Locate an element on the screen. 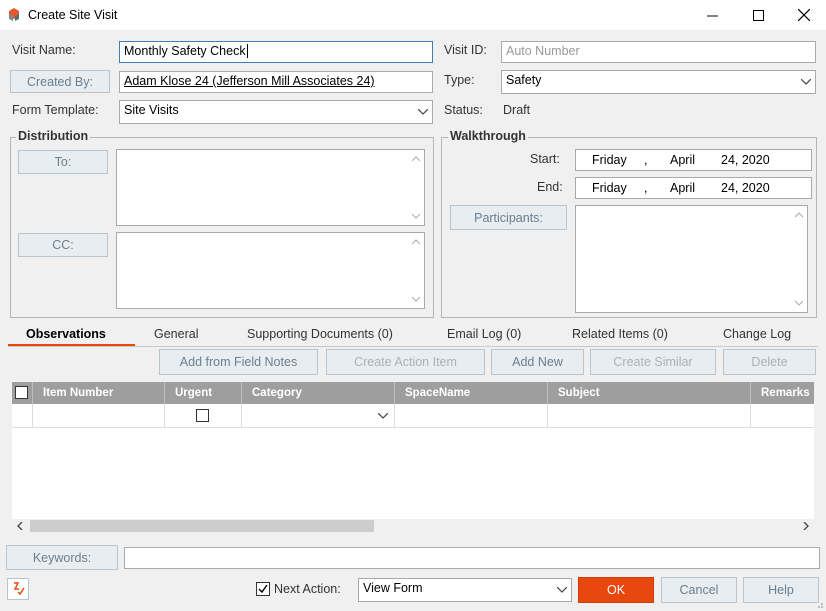 This screenshot has width=826, height=611. tab-related-items: Related Items (0) is located at coordinates (620, 334).